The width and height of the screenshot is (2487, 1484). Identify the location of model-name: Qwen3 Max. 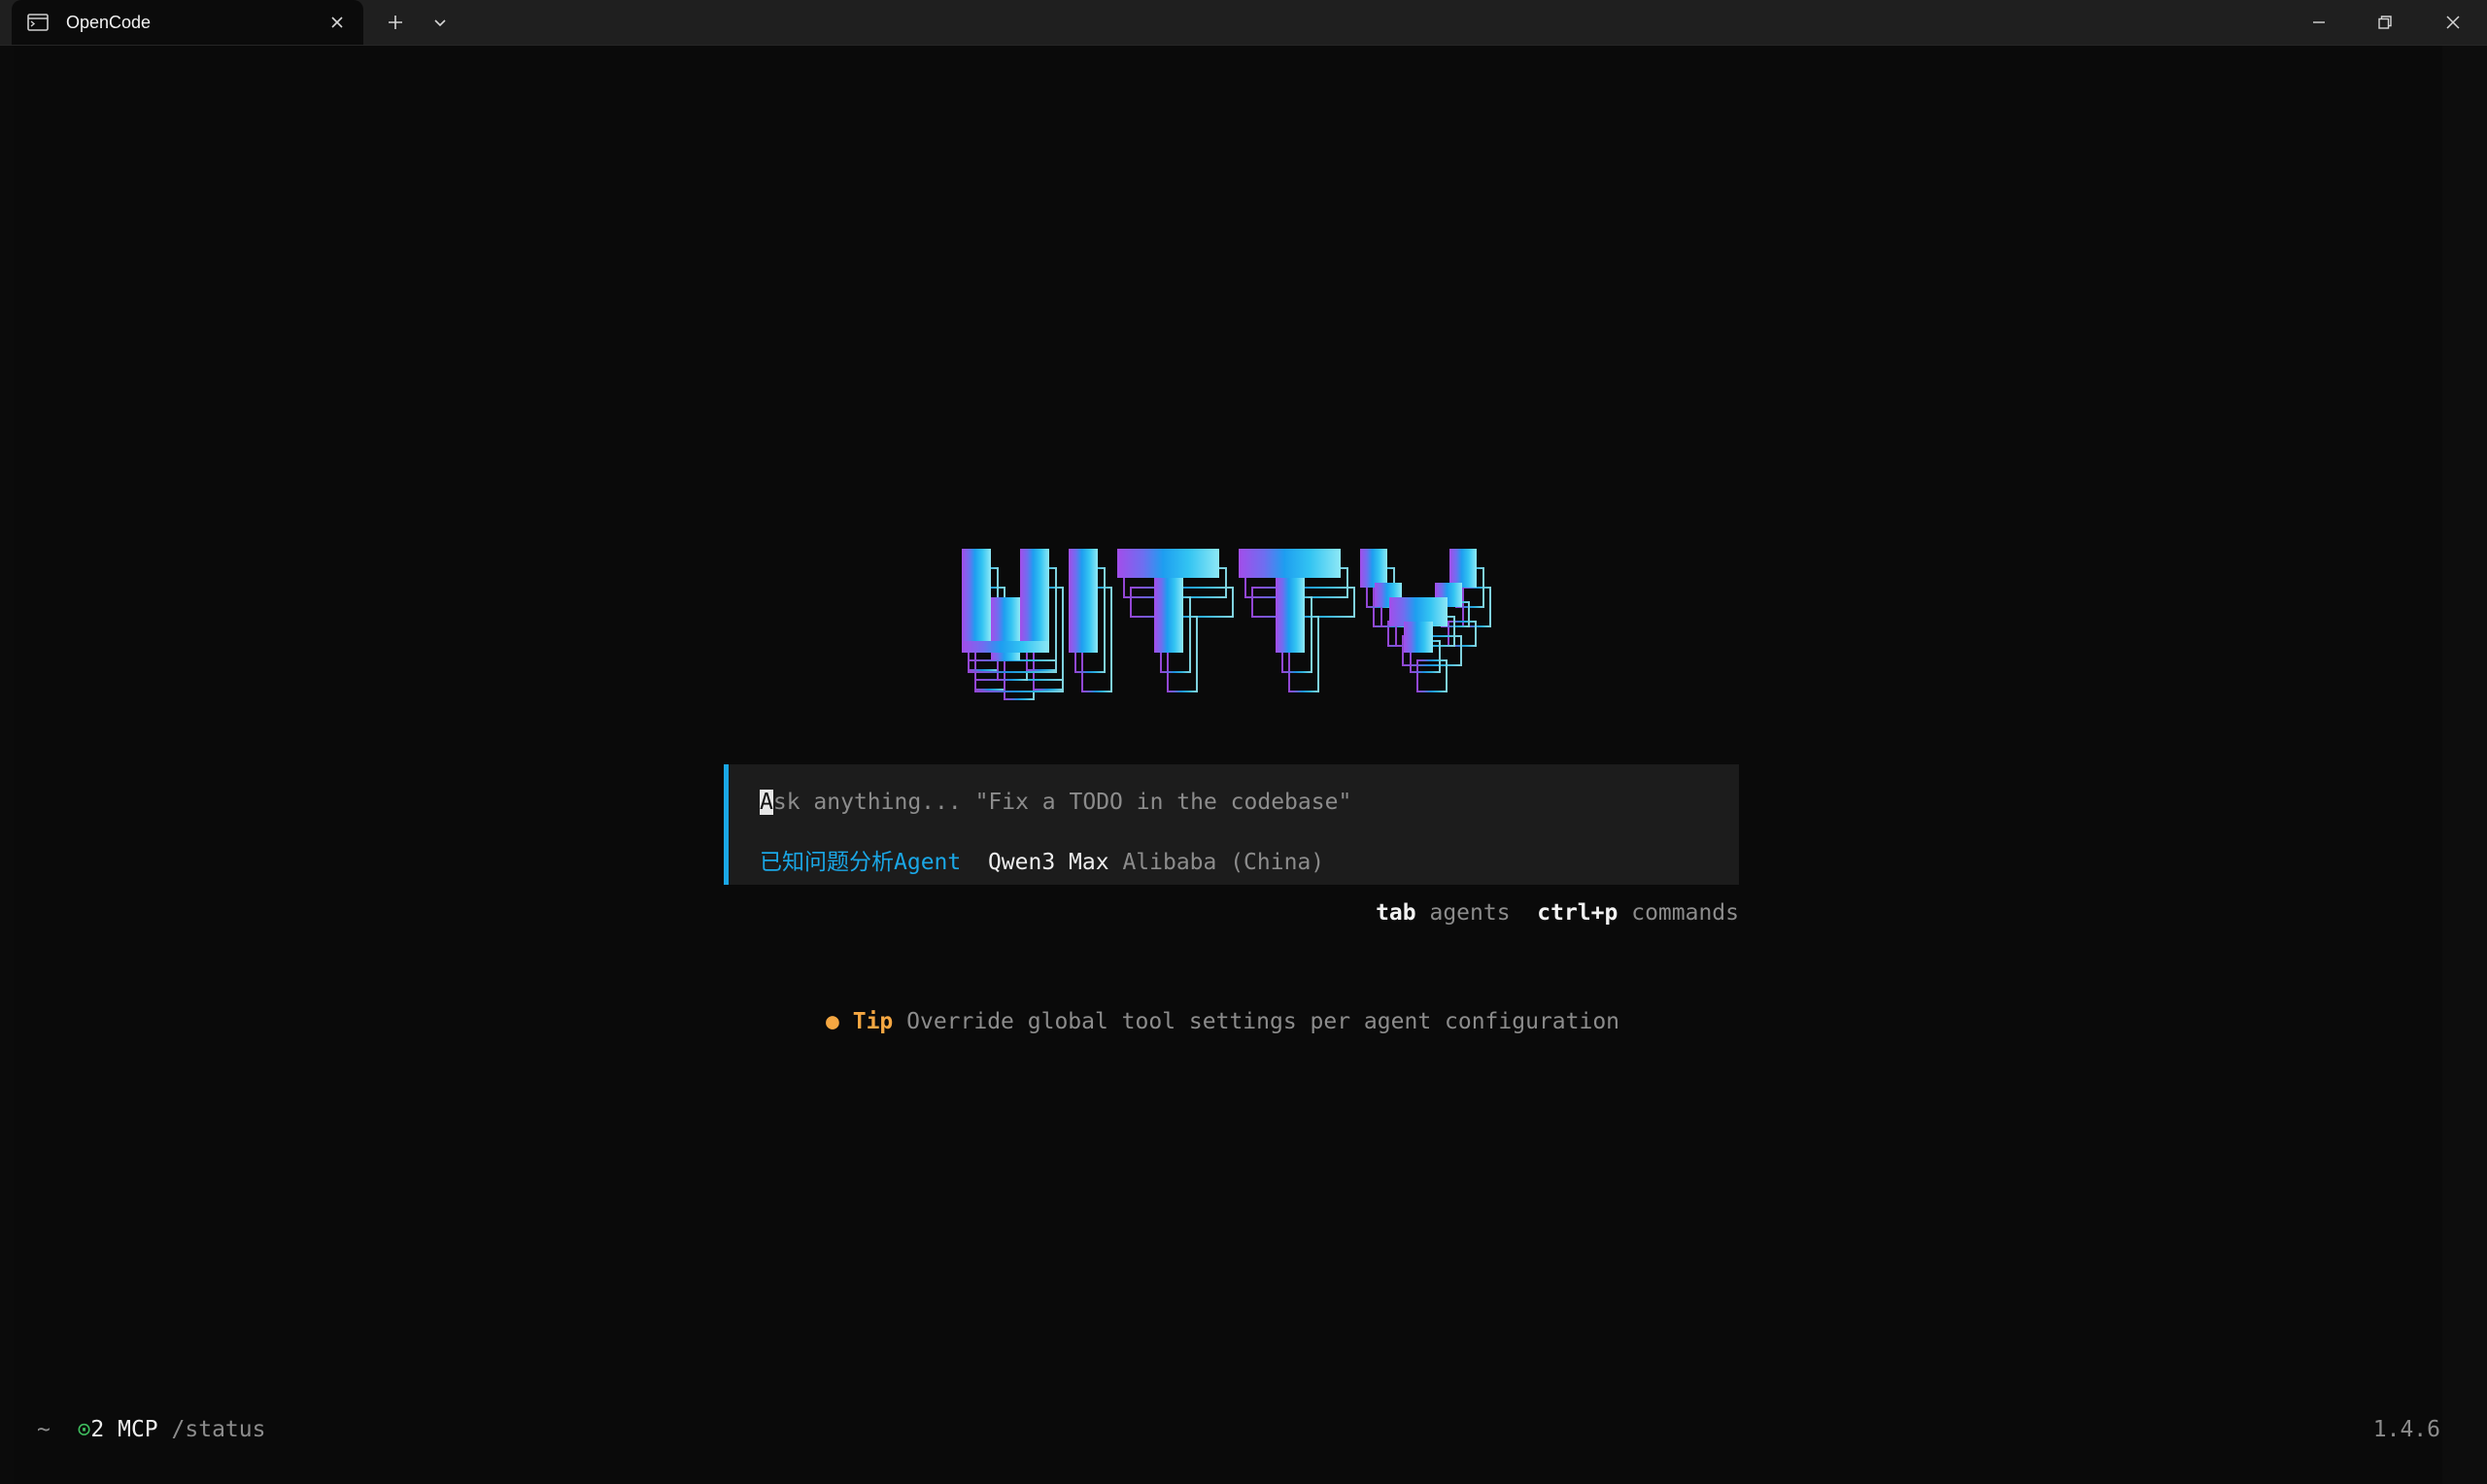
(1048, 862).